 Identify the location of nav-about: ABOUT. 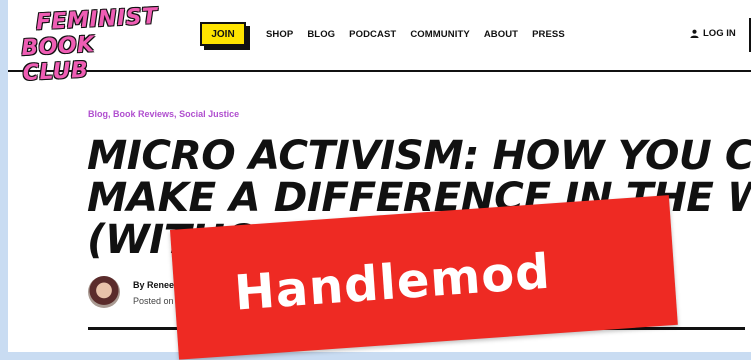
(501, 34).